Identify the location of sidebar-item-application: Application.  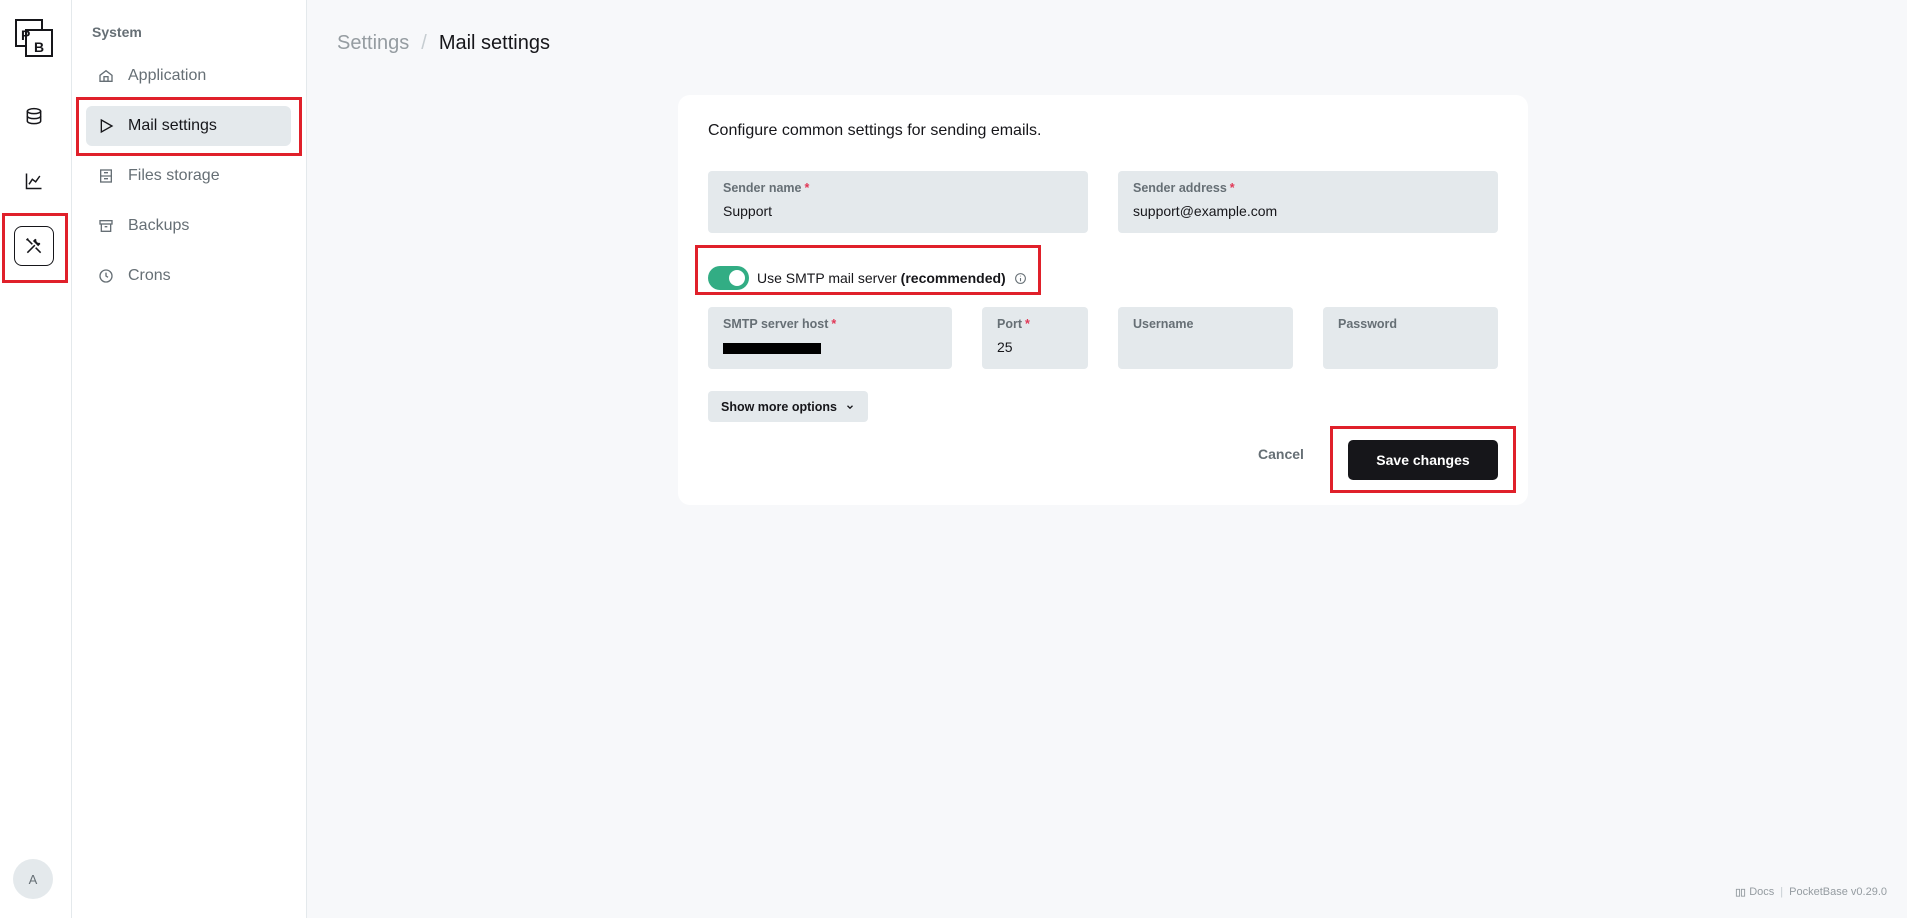
(188, 76).